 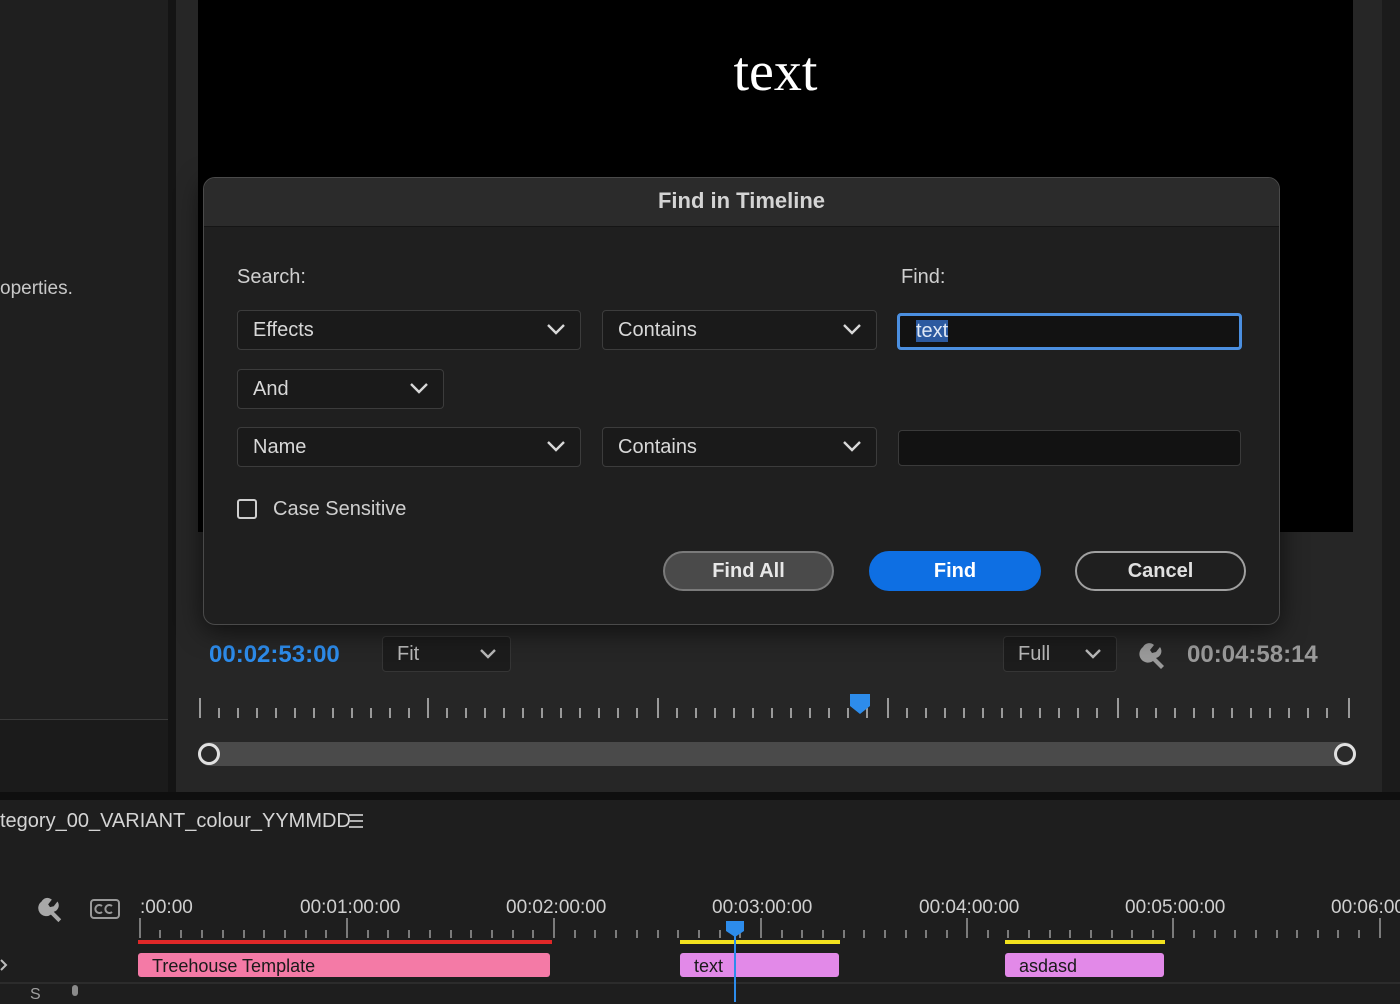 What do you see at coordinates (4, 965) in the screenshot?
I see `track-expand-icon` at bounding box center [4, 965].